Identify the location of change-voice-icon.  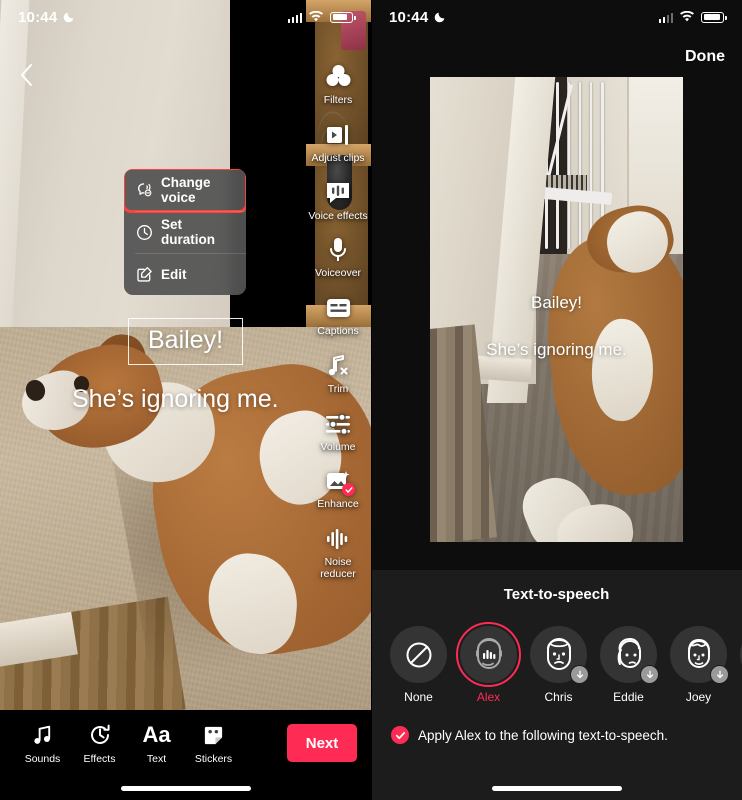
(144, 190).